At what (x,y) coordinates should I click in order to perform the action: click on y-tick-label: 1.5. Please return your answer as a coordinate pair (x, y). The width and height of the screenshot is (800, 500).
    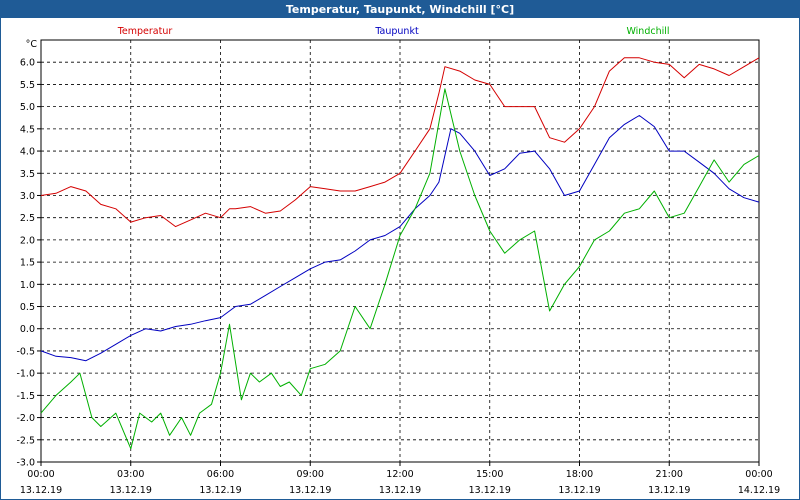
    Looking at the image, I should click on (27, 263).